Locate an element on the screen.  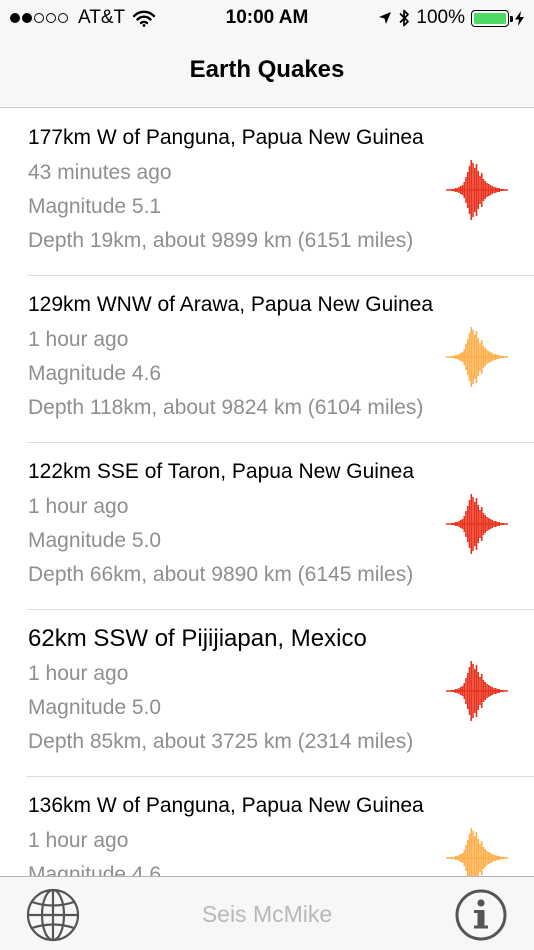
quake-title: 62km SSW of Pijijiapan, Mexico is located at coordinates (197, 638).